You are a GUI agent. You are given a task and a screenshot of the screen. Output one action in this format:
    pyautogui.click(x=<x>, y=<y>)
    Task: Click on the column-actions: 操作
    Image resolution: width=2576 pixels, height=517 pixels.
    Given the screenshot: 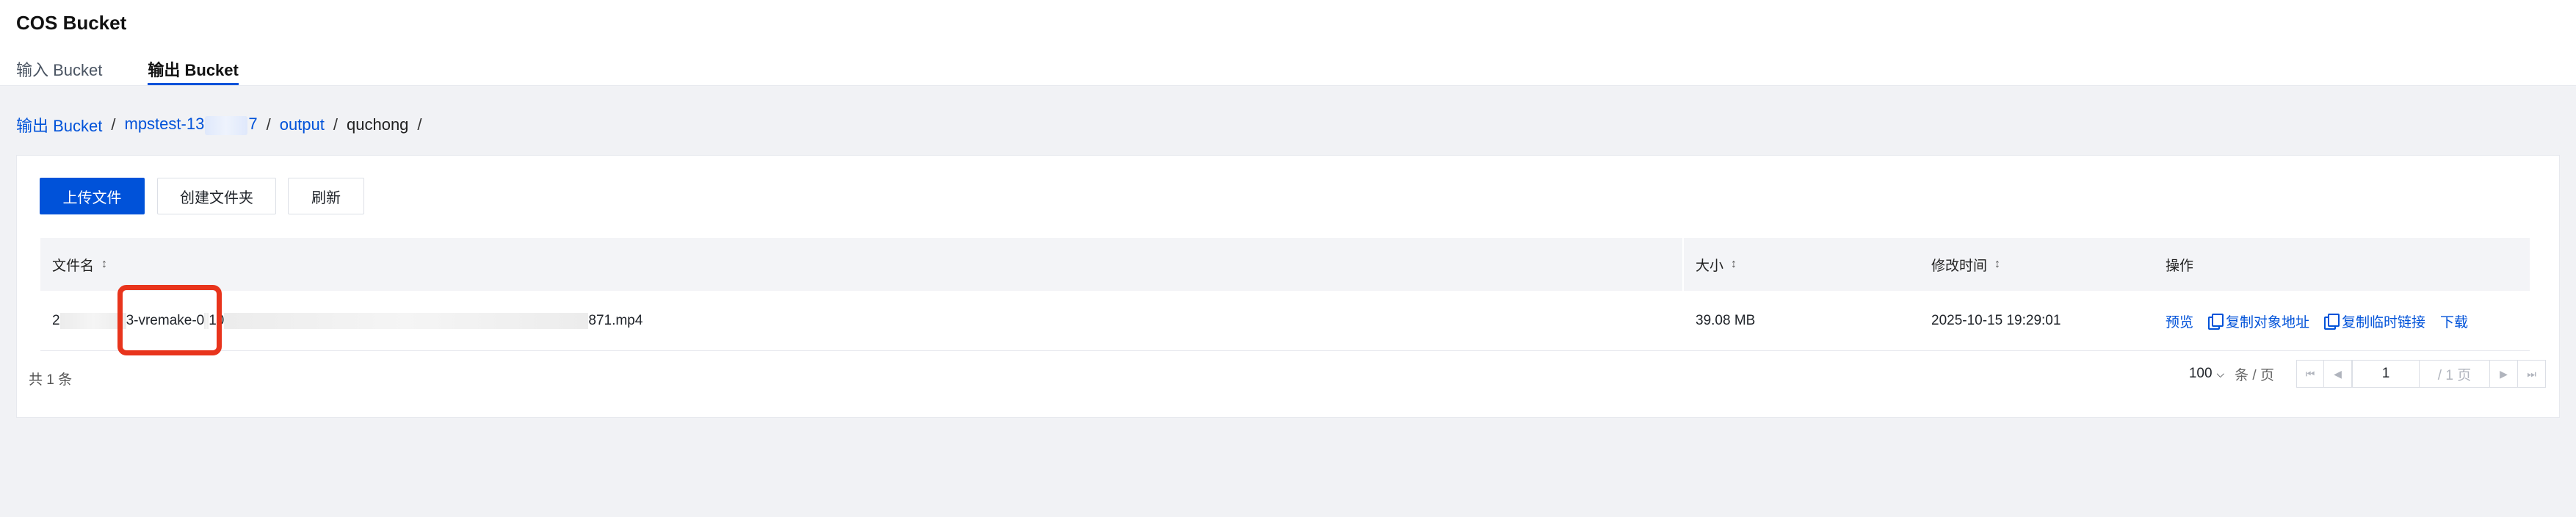 What is the action you would take?
    pyautogui.click(x=2180, y=266)
    